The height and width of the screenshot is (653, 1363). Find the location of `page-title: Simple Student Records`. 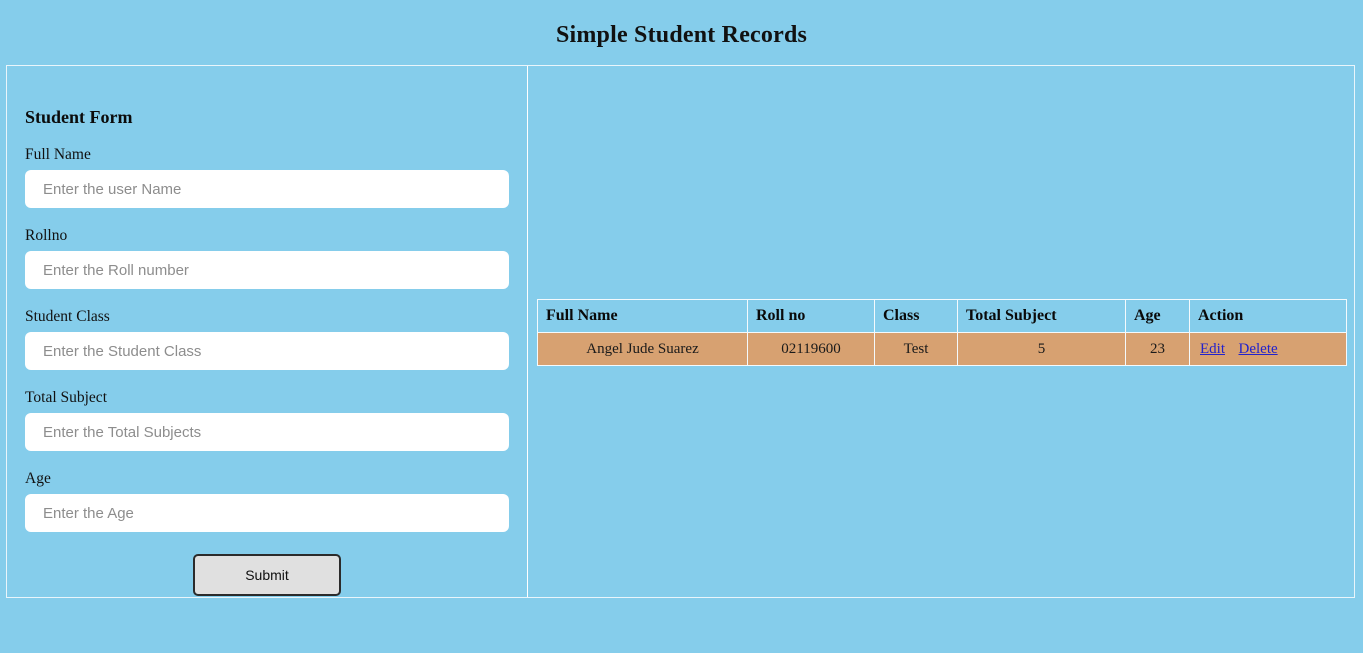

page-title: Simple Student Records is located at coordinates (681, 35).